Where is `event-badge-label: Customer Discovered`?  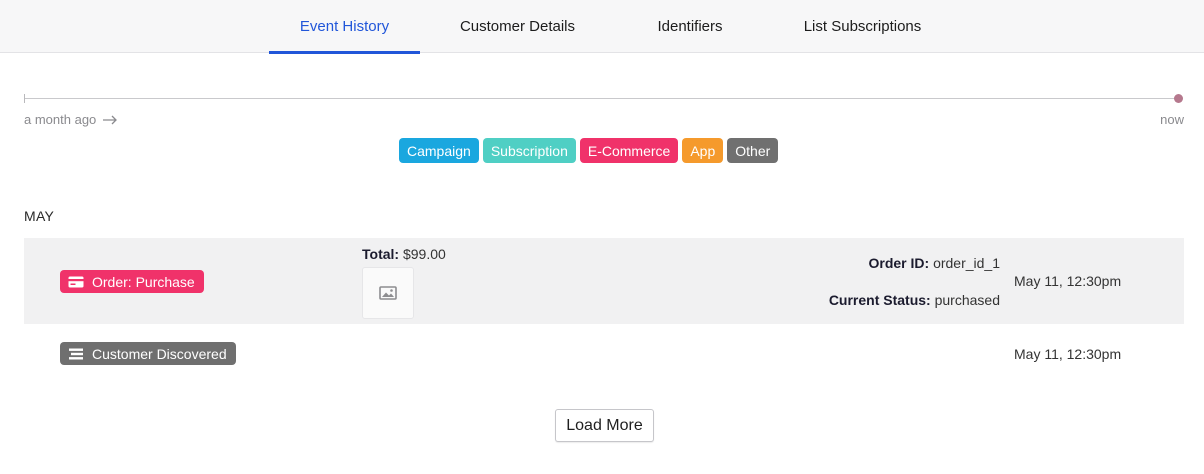 event-badge-label: Customer Discovered is located at coordinates (159, 353).